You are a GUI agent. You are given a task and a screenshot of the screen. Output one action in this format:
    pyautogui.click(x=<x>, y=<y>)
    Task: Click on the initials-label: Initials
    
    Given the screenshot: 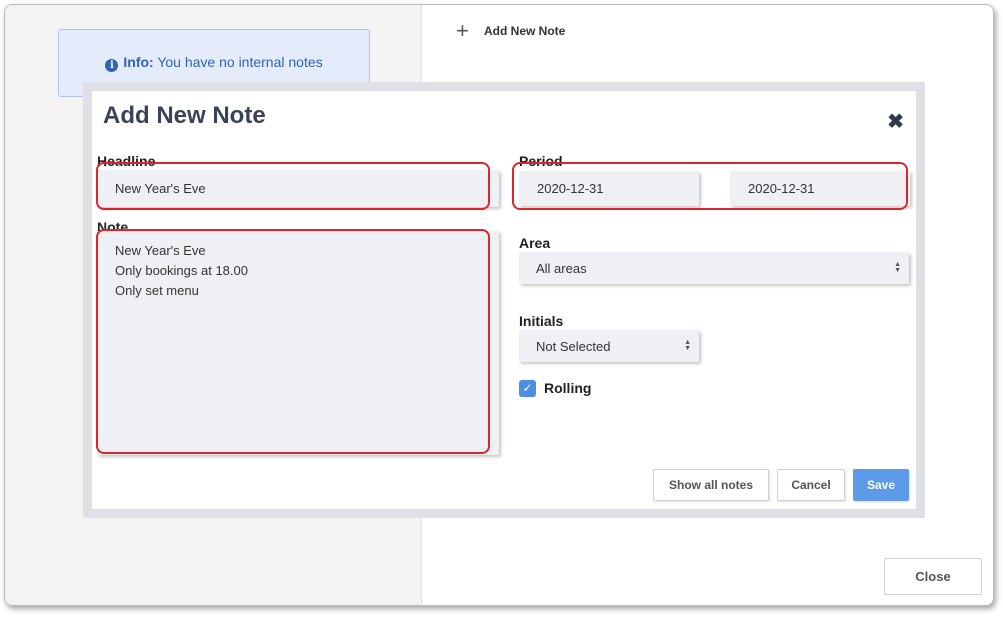 What is the action you would take?
    pyautogui.click(x=541, y=321)
    